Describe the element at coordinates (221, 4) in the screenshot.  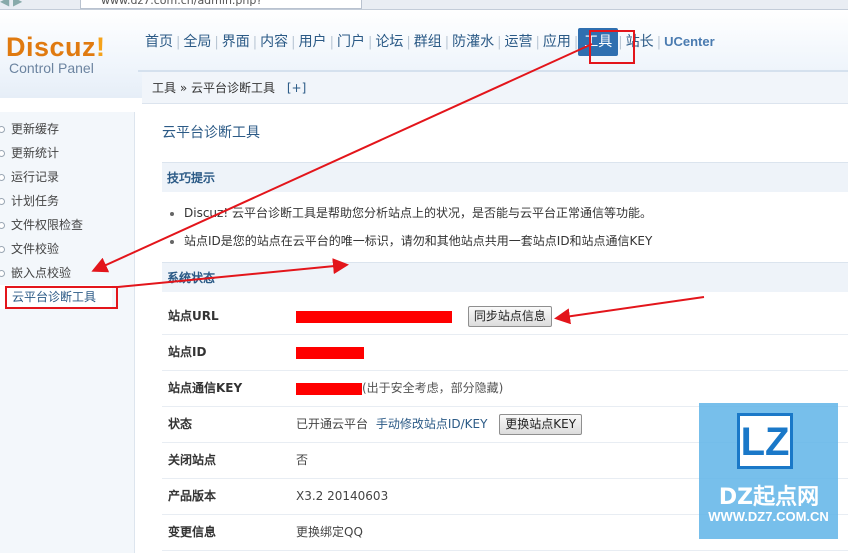
I see `url-field: www.dz7.com.cn/admin.php?` at that location.